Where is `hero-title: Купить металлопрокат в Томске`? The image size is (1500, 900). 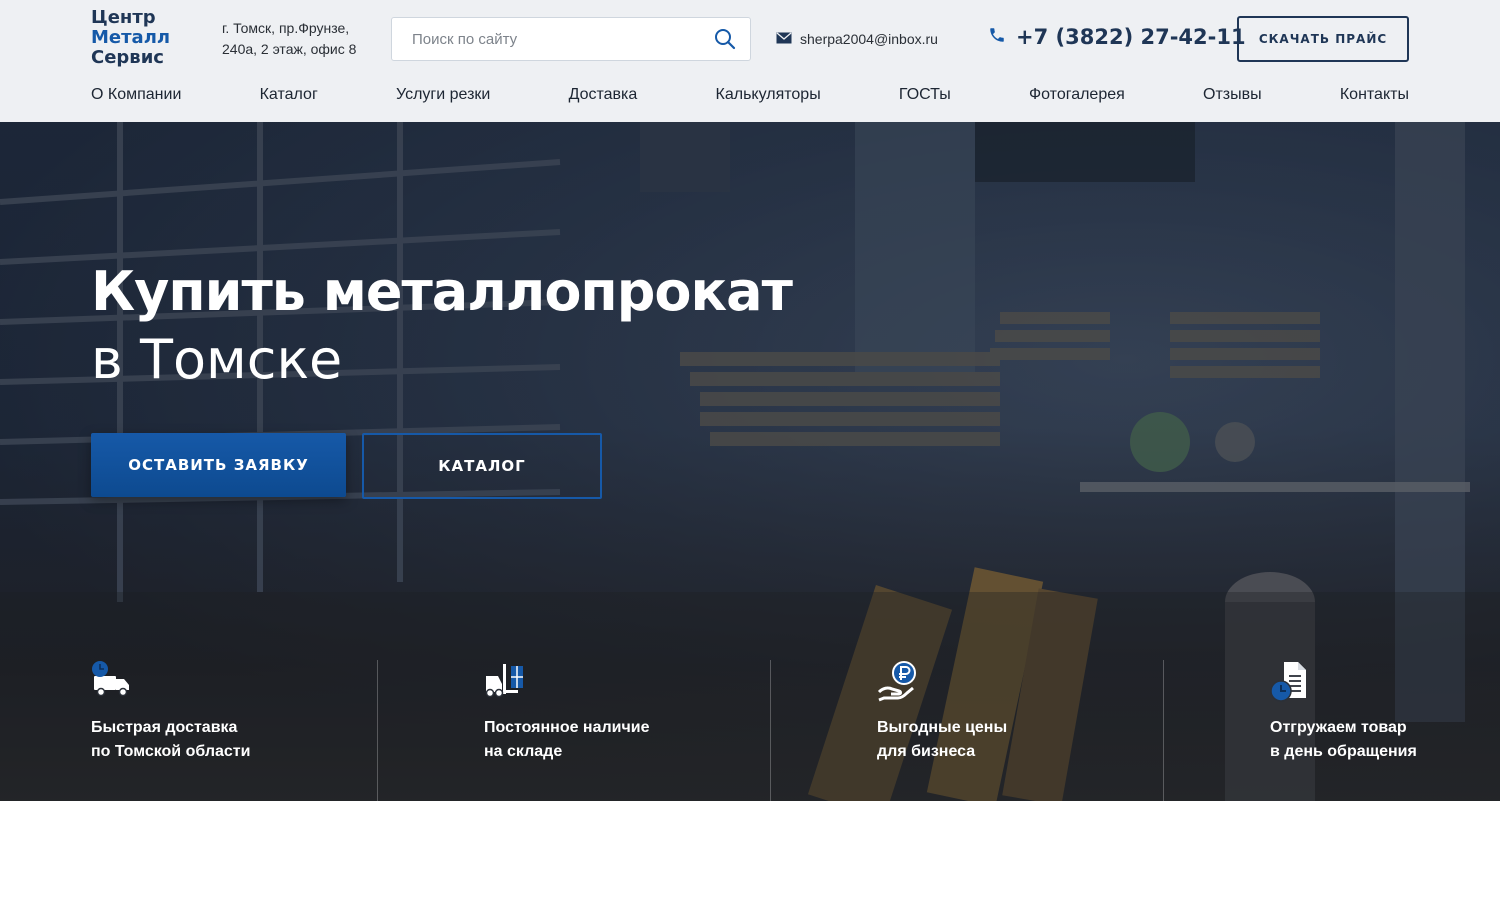 hero-title: Купить металлопрокат в Томске is located at coordinates (541, 328).